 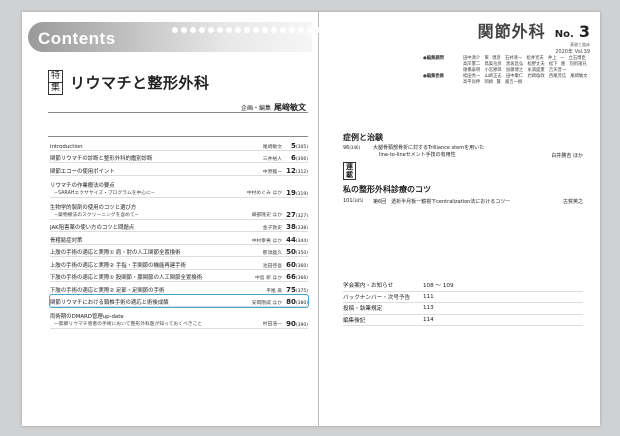 I want to click on toc-author: 中原龍一, so click(x=272, y=172).